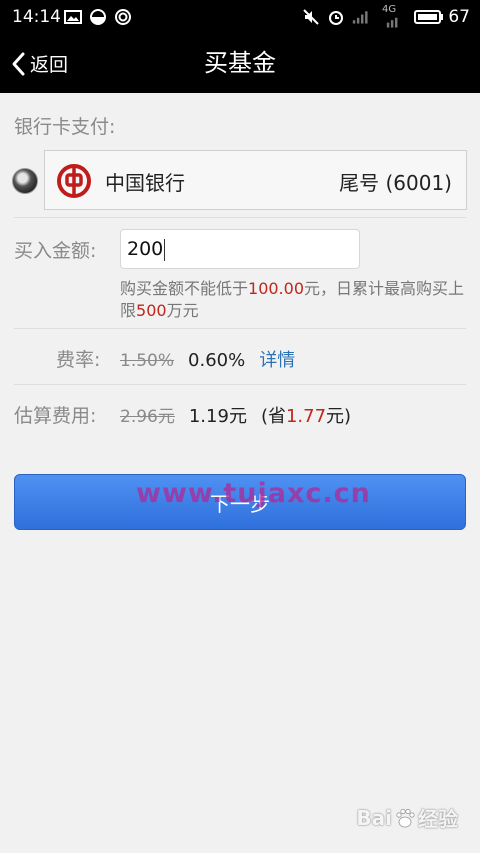  Describe the element at coordinates (240, 17) in the screenshot. I see `status-bar: 14:14 4G 67` at that location.